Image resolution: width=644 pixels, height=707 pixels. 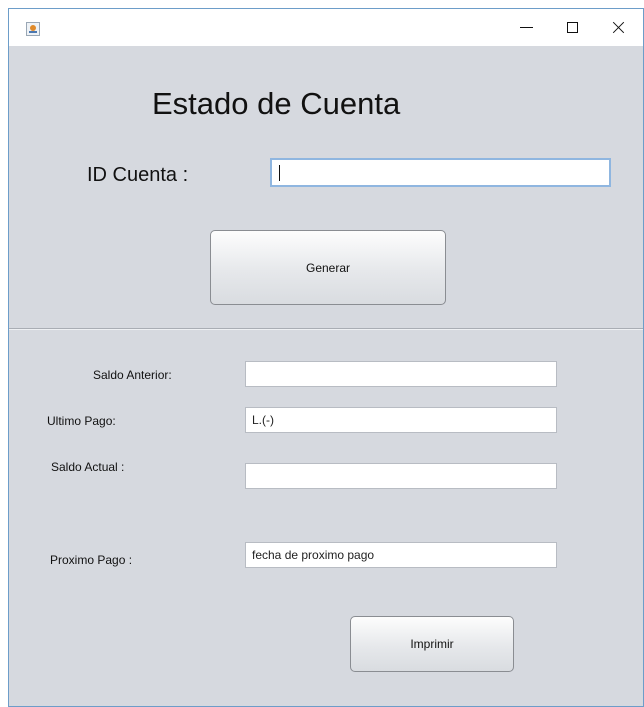 What do you see at coordinates (88, 467) in the screenshot?
I see `current-balance-label: Saldo Actual :` at bounding box center [88, 467].